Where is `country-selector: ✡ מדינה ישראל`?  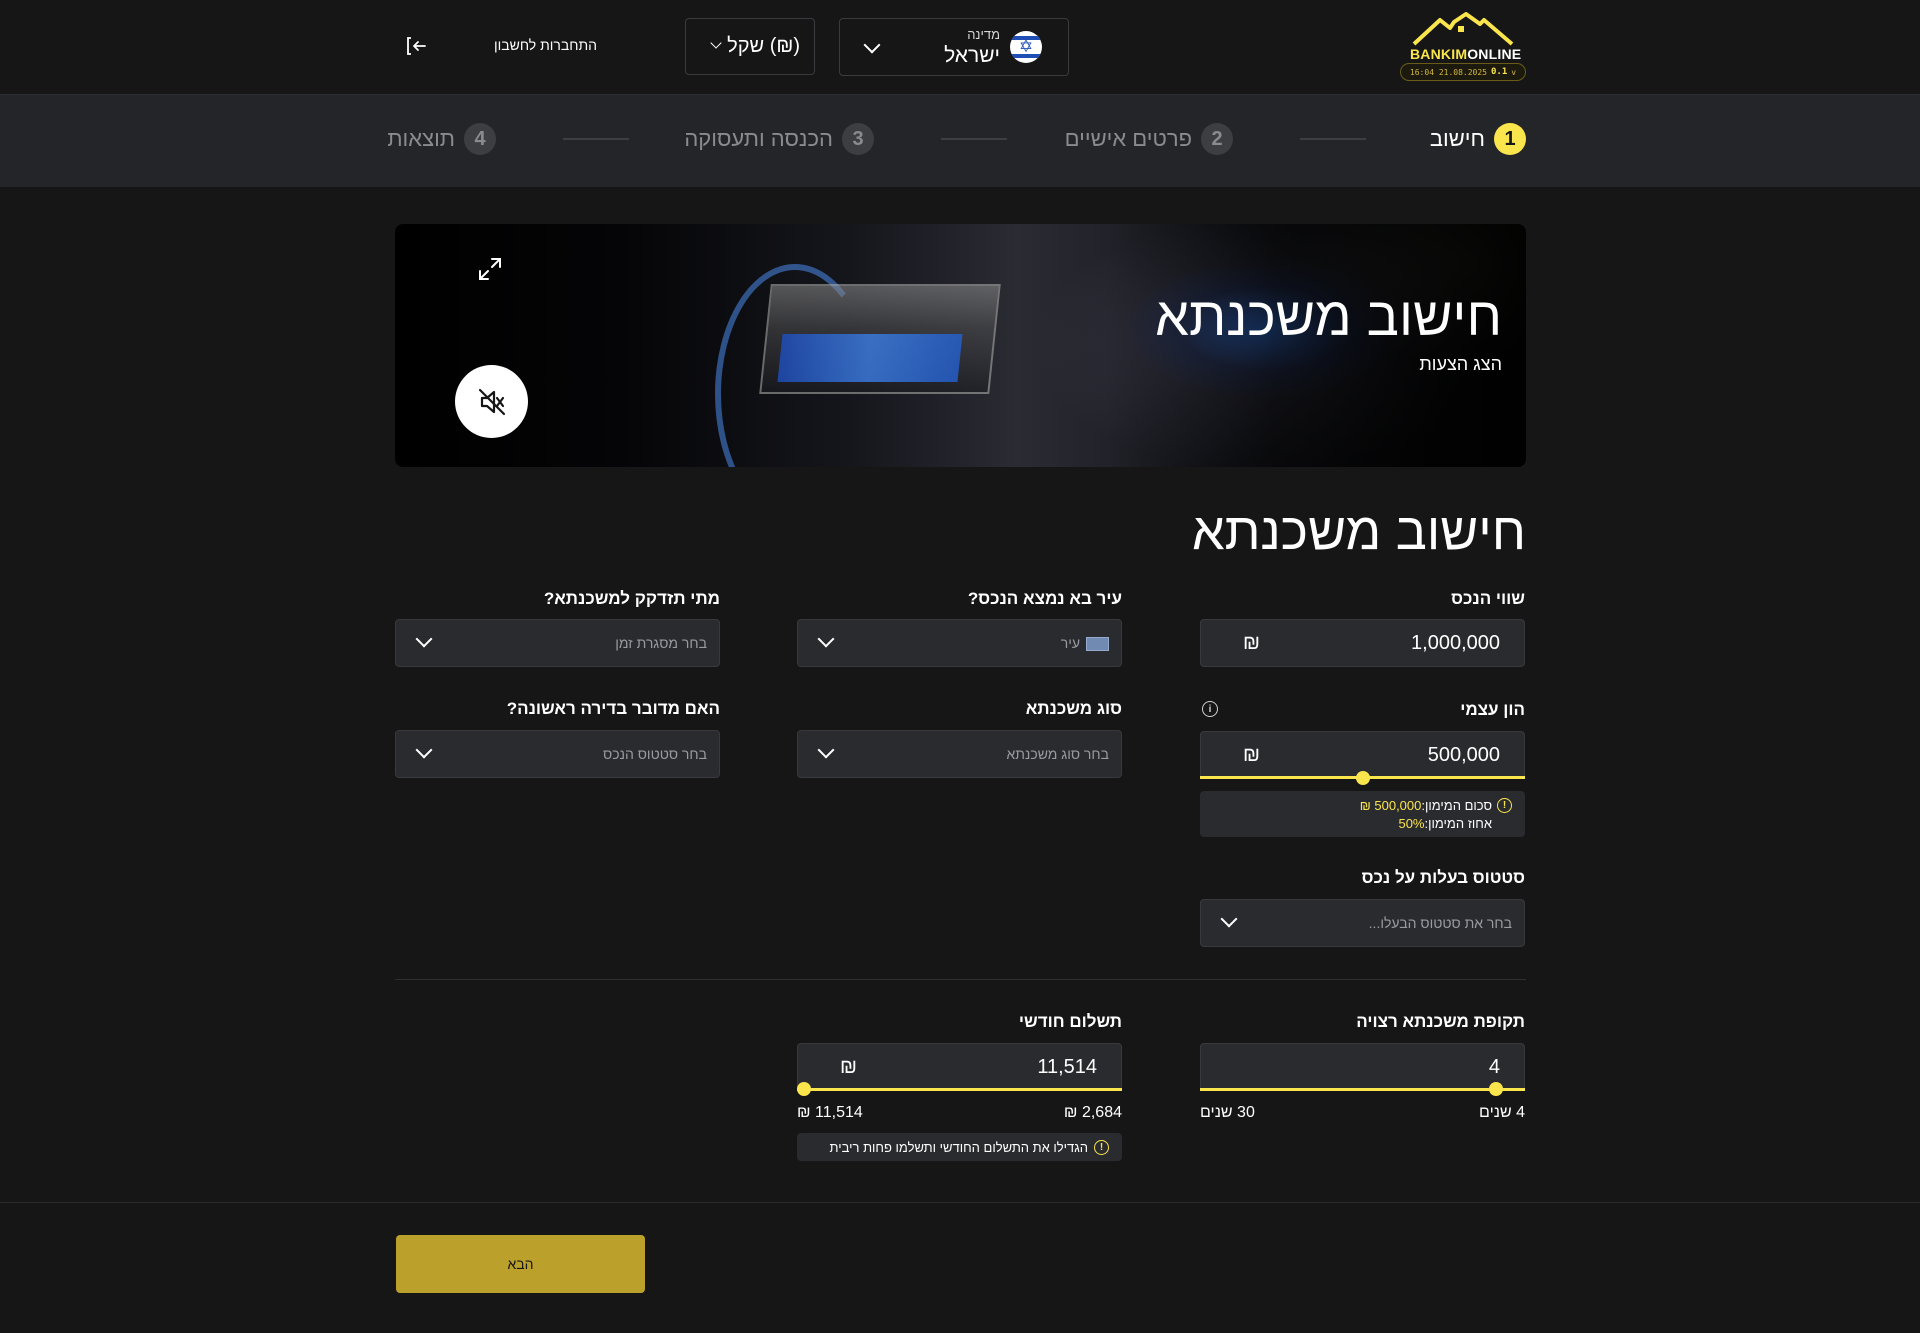
country-selector: ✡ מדינה ישראל is located at coordinates (954, 47).